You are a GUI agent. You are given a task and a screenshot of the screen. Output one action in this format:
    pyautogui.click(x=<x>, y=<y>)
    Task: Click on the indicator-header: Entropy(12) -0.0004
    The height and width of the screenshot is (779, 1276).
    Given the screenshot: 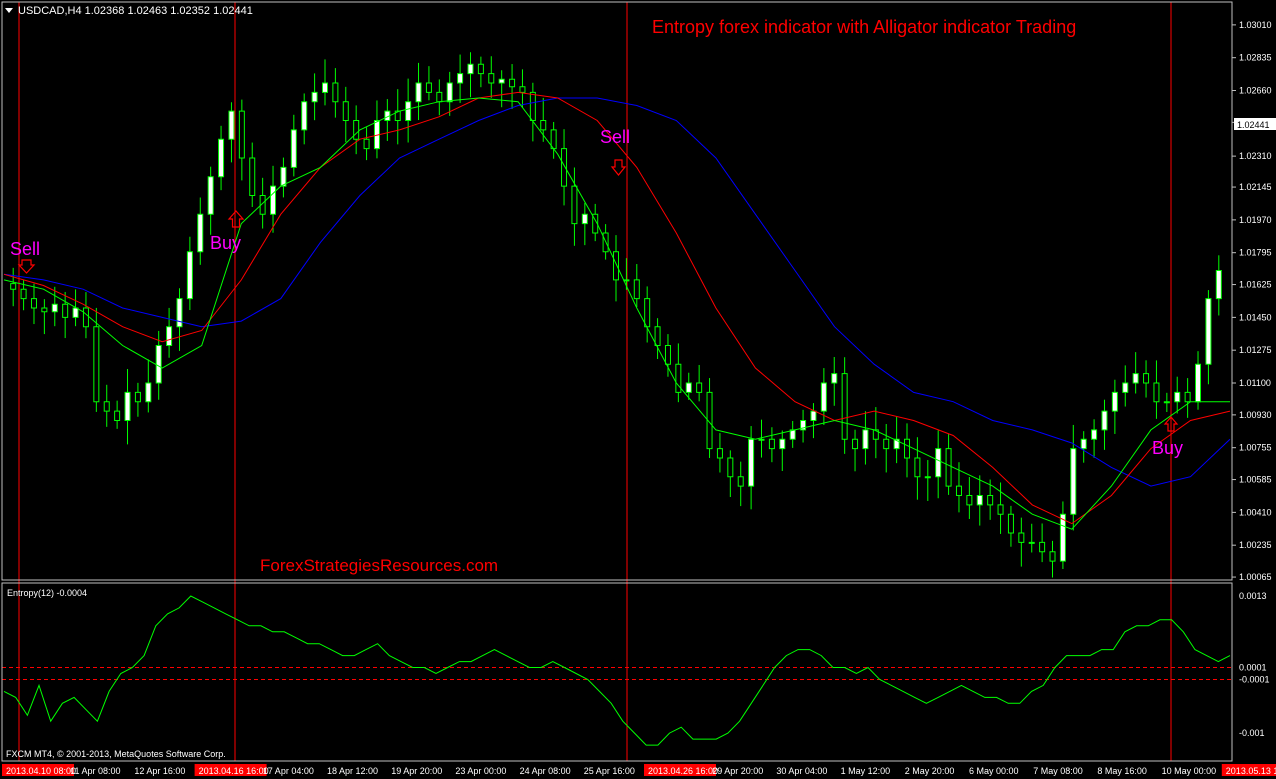 What is the action you would take?
    pyautogui.click(x=47, y=593)
    